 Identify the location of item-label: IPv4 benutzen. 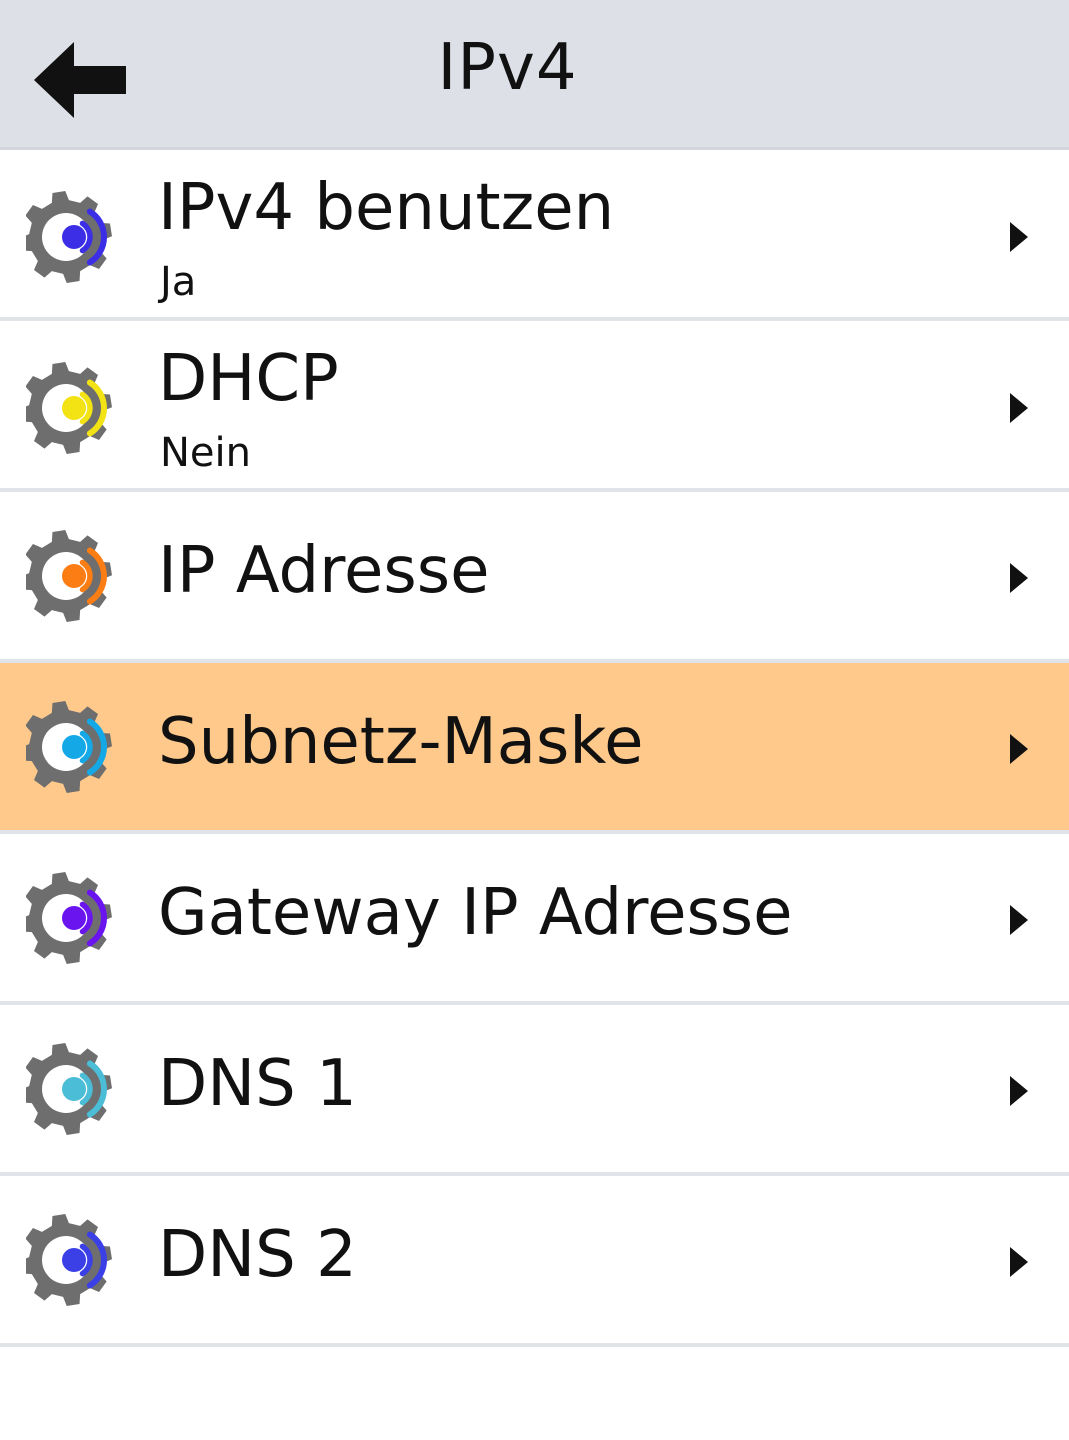
(386, 208).